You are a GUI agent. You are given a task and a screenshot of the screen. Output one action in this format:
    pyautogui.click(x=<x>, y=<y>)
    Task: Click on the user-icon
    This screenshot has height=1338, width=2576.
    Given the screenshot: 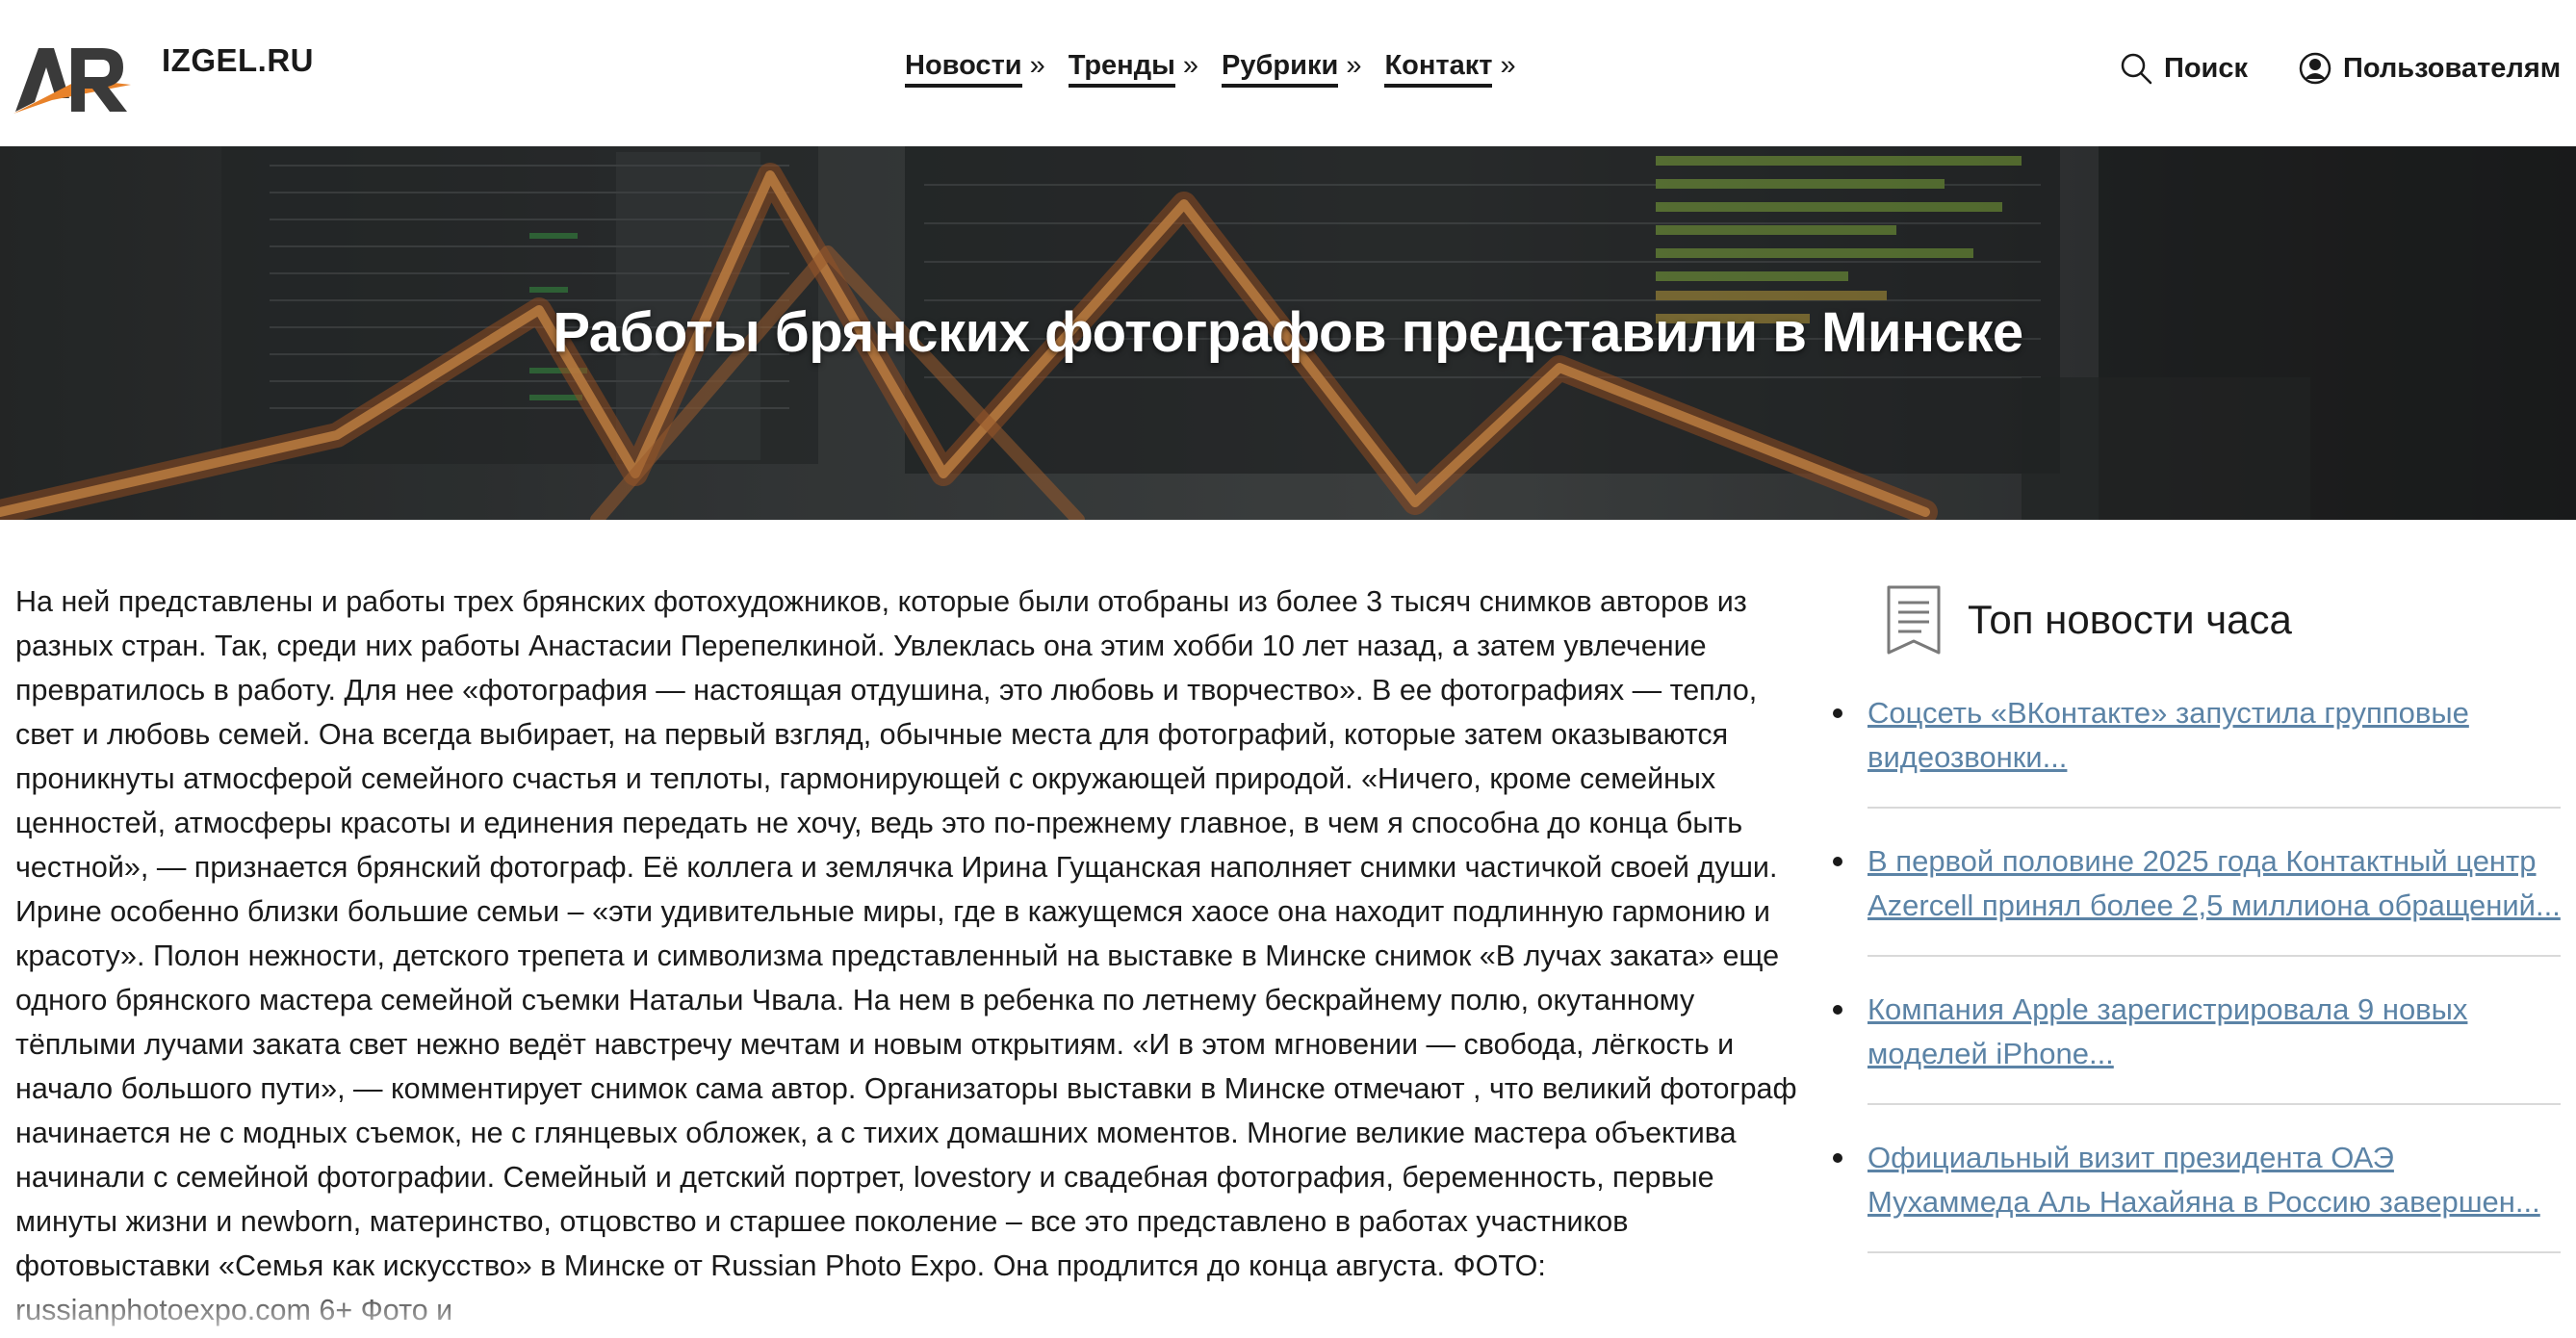 What is the action you would take?
    pyautogui.click(x=2315, y=69)
    